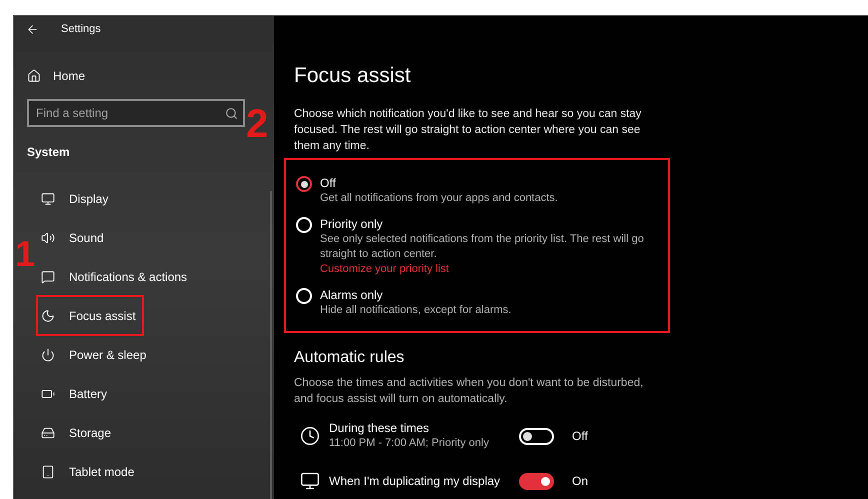 The width and height of the screenshot is (868, 499). Describe the element at coordinates (34, 76) in the screenshot. I see `home-icon` at that location.